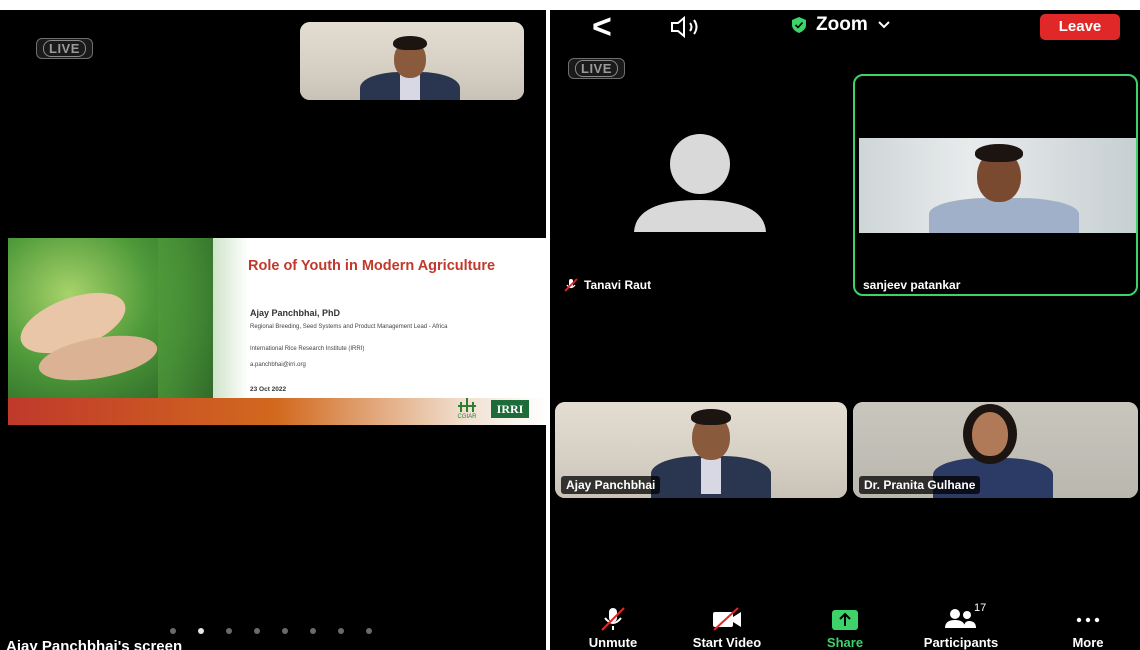 This screenshot has width=1140, height=650. I want to click on more-dots-icon, so click(1088, 620).